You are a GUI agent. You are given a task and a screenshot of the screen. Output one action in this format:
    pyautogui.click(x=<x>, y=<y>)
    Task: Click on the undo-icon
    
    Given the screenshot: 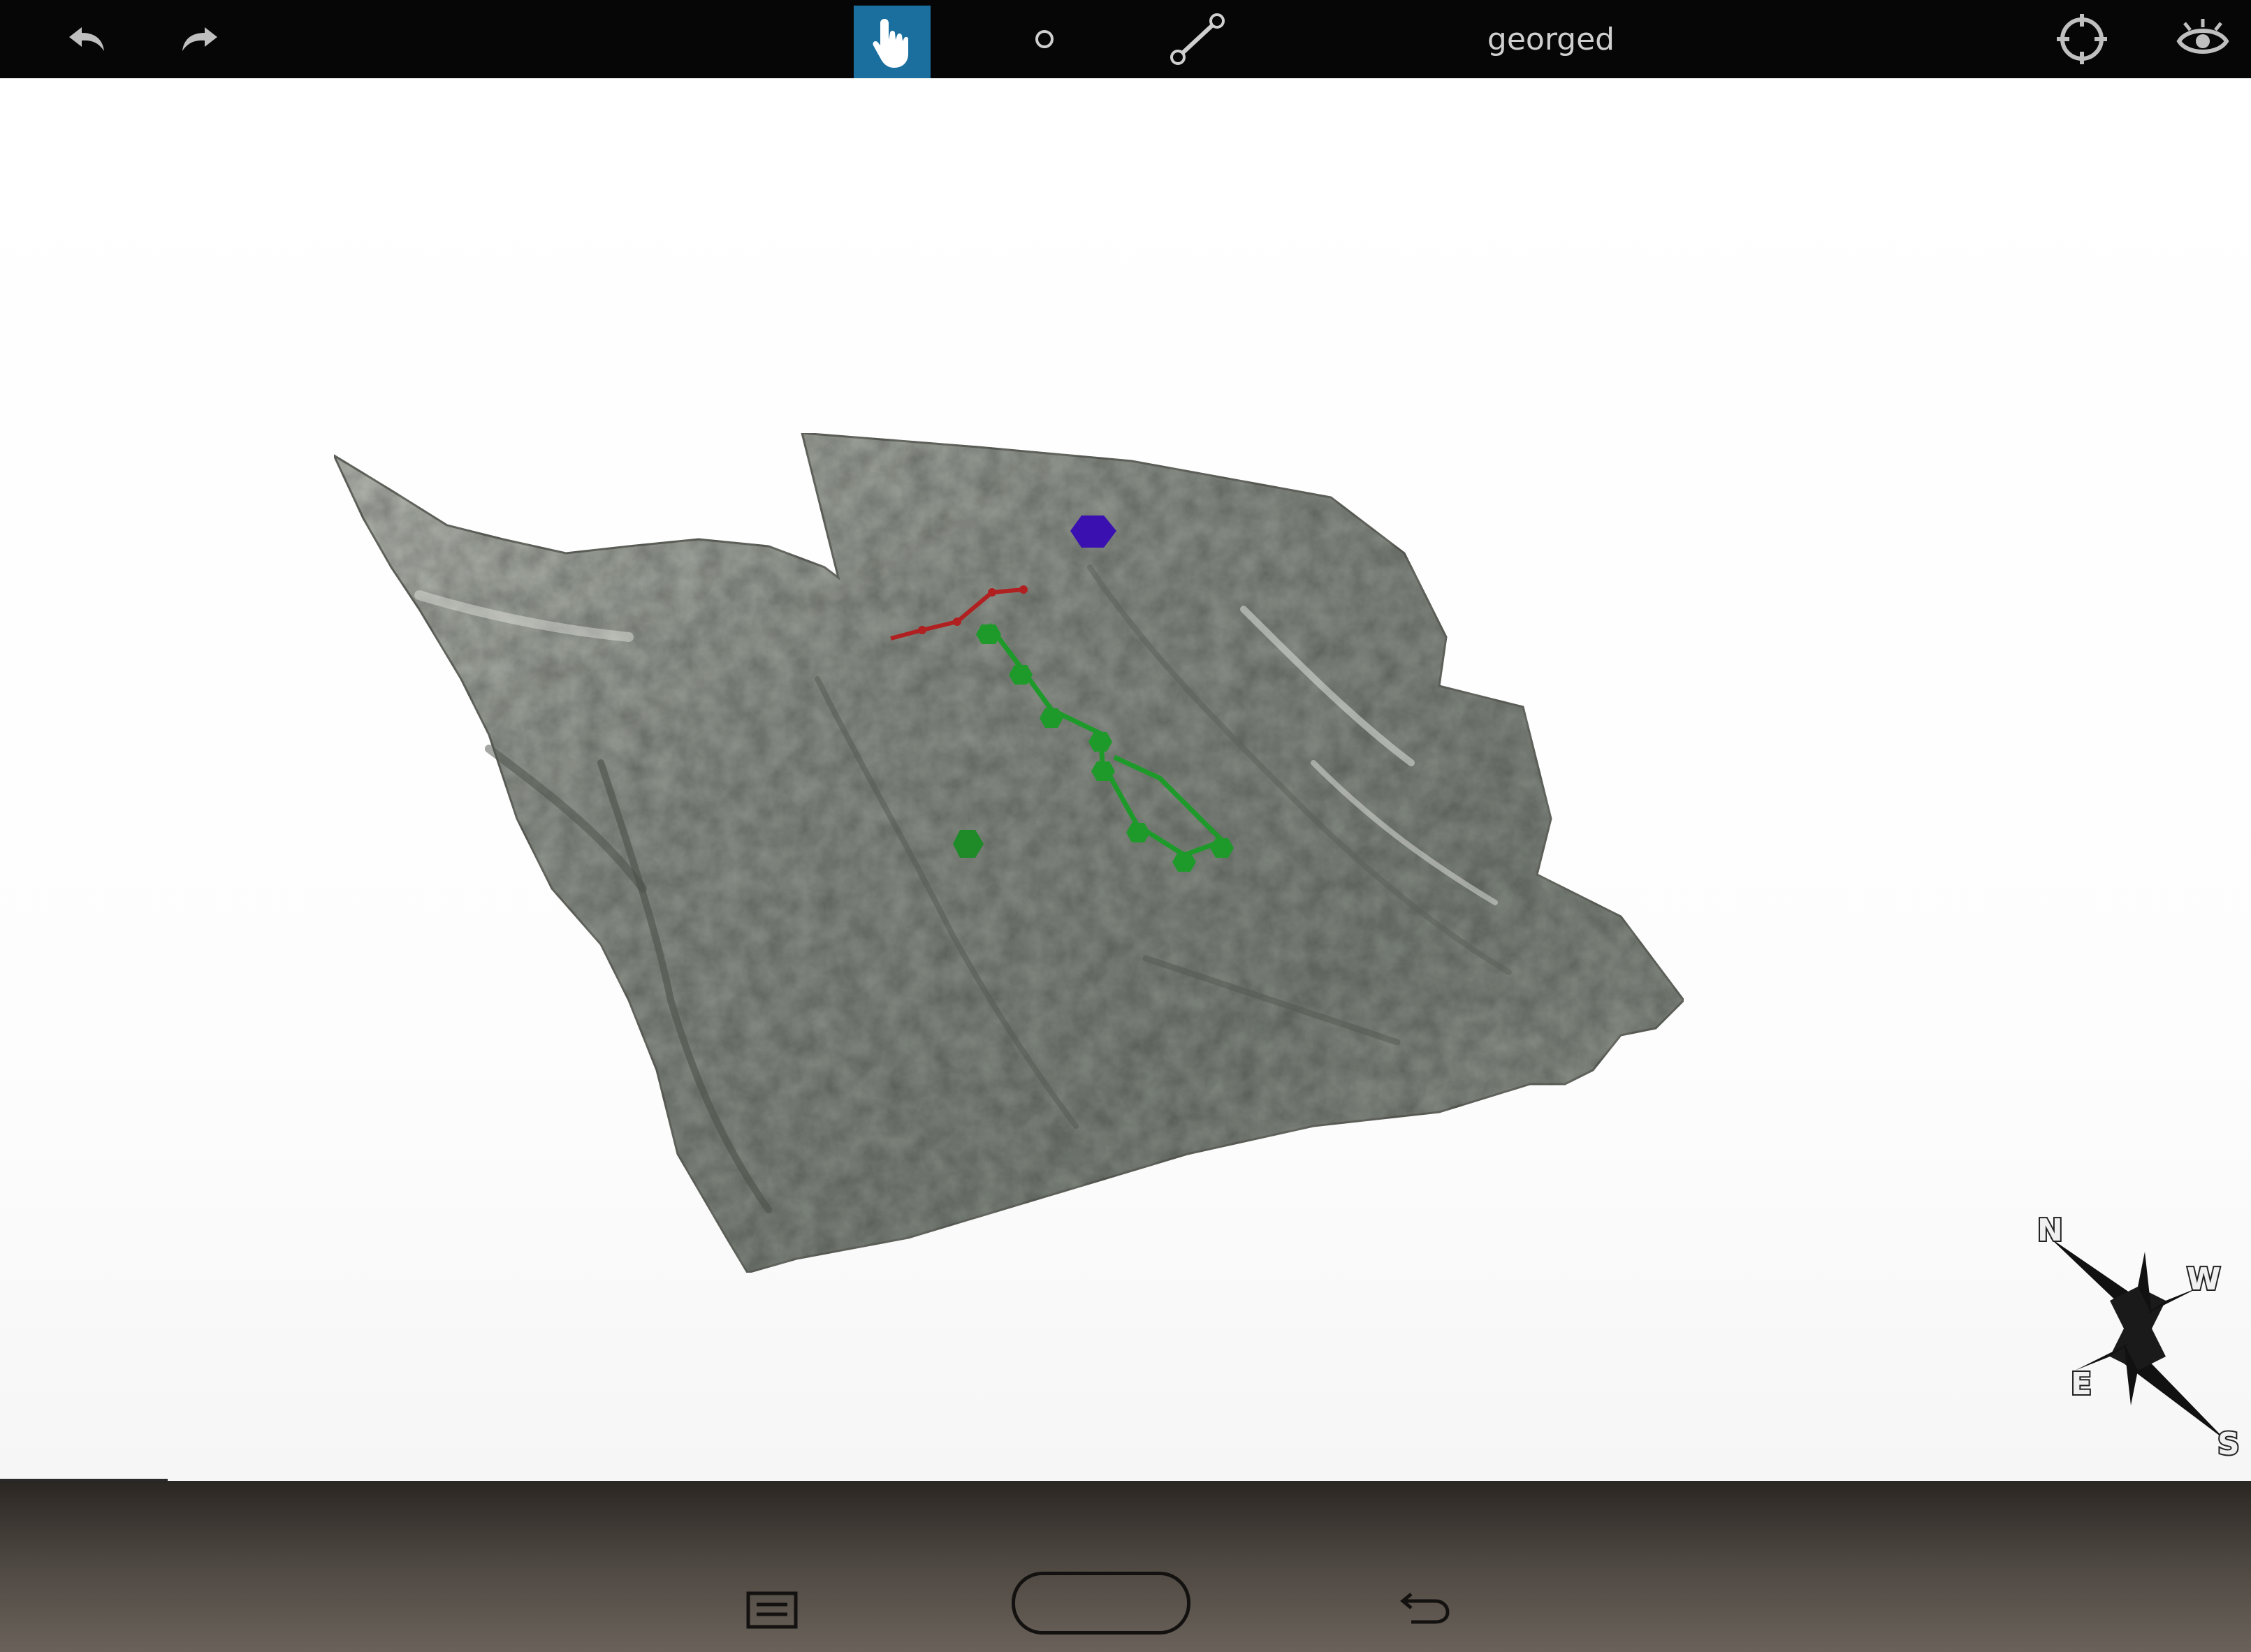 What is the action you would take?
    pyautogui.click(x=86, y=39)
    